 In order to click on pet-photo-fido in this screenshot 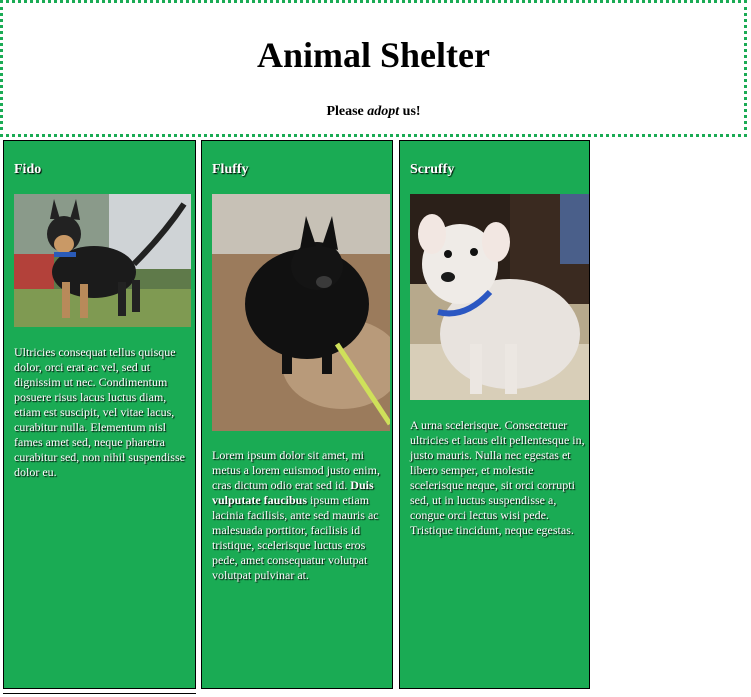, I will do `click(102, 260)`.